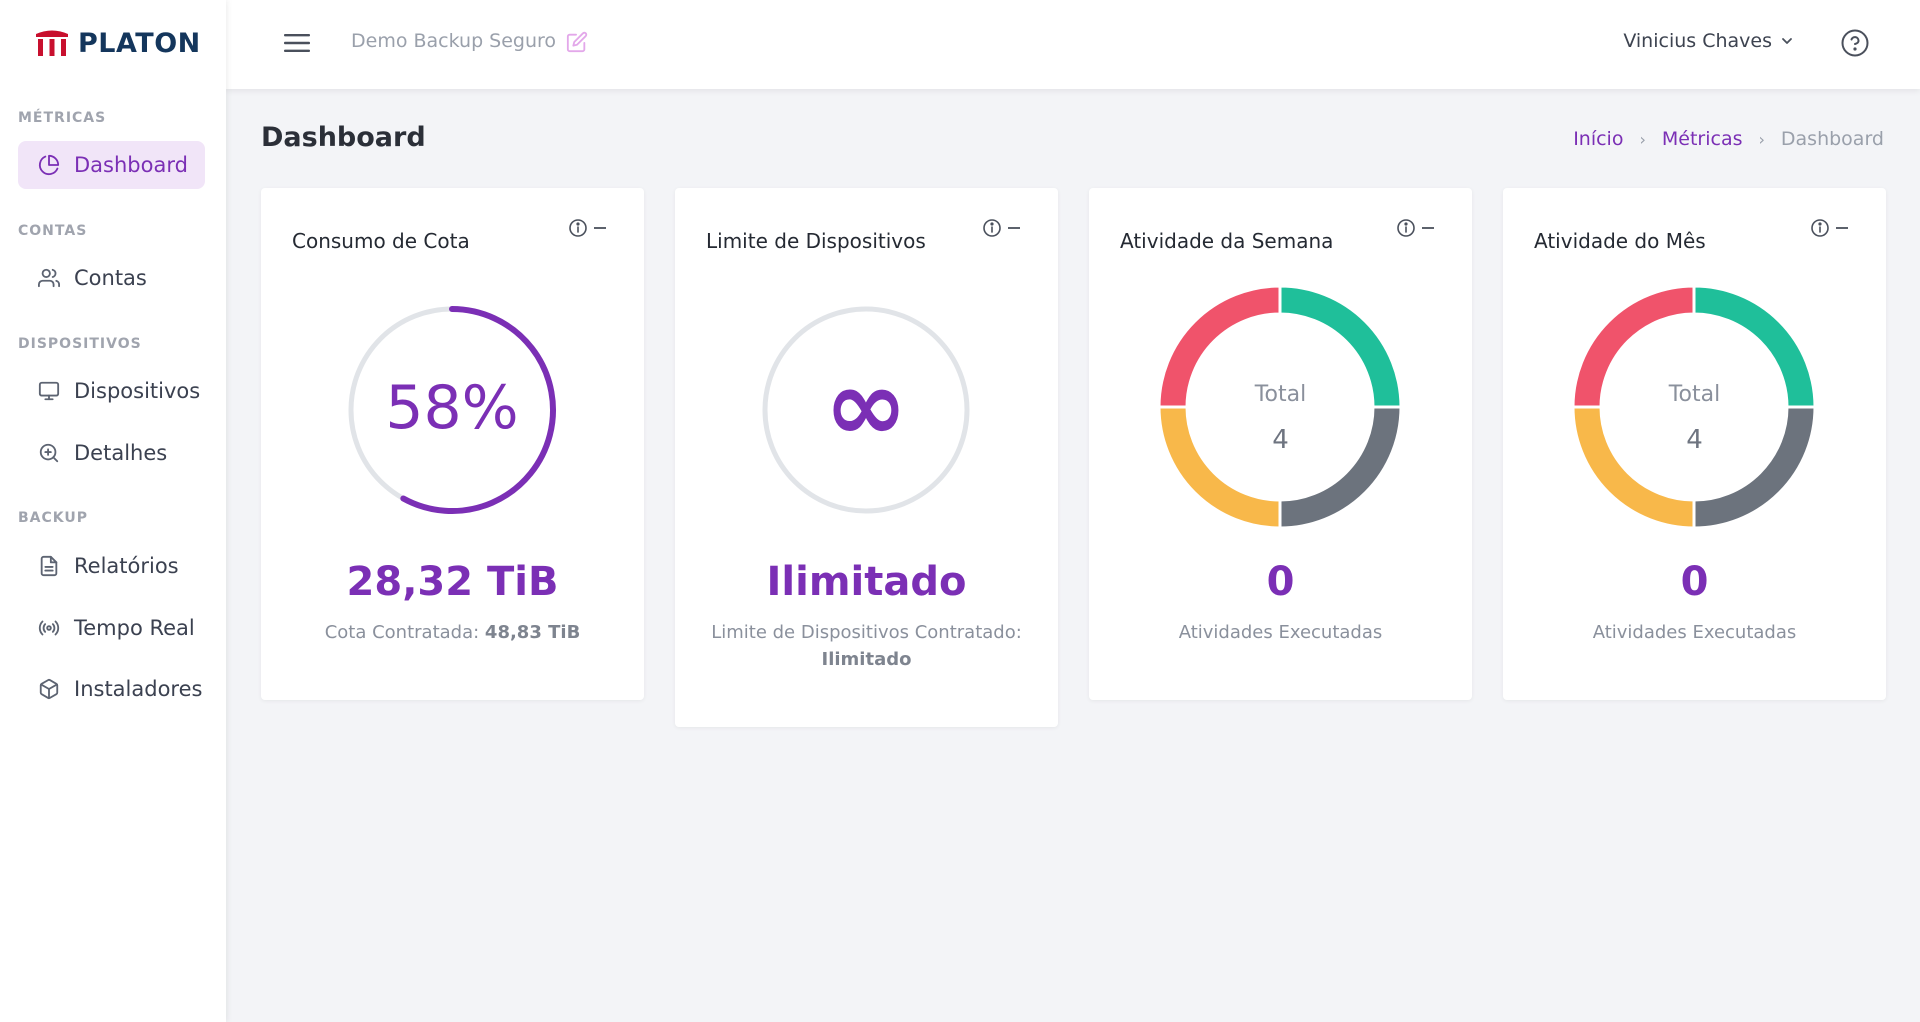 This screenshot has height=1022, width=1920. What do you see at coordinates (816, 241) in the screenshot?
I see `card-title: Limite de Dispositivos` at bounding box center [816, 241].